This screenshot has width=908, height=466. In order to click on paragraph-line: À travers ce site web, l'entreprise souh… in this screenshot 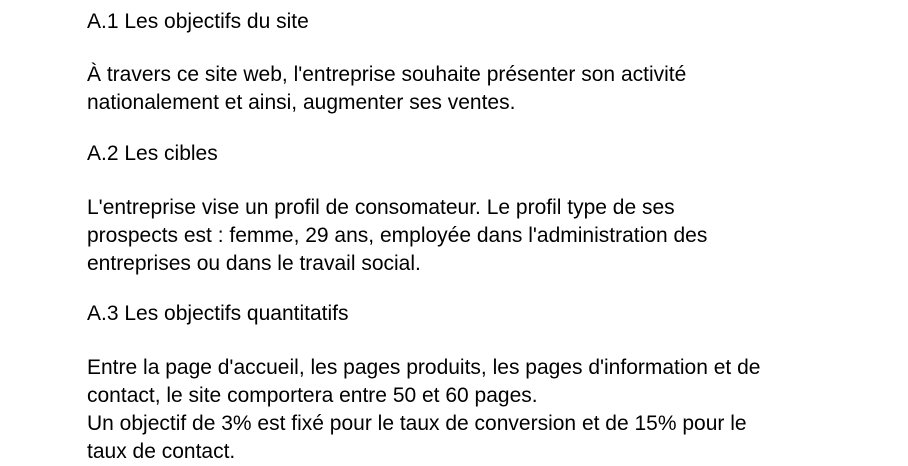, I will do `click(387, 74)`.